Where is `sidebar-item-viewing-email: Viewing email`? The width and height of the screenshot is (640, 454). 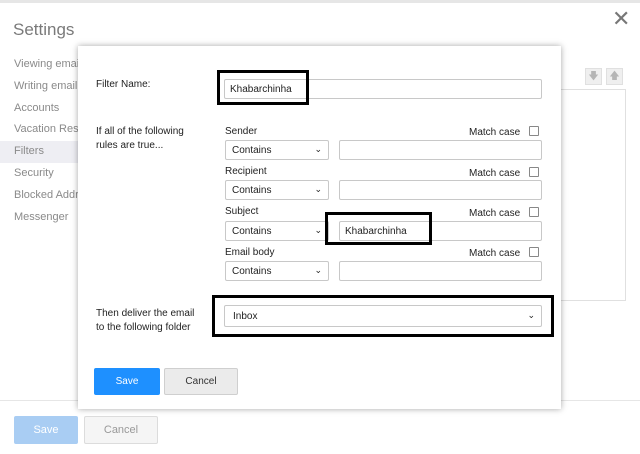 sidebar-item-viewing-email: Viewing email is located at coordinates (40, 65).